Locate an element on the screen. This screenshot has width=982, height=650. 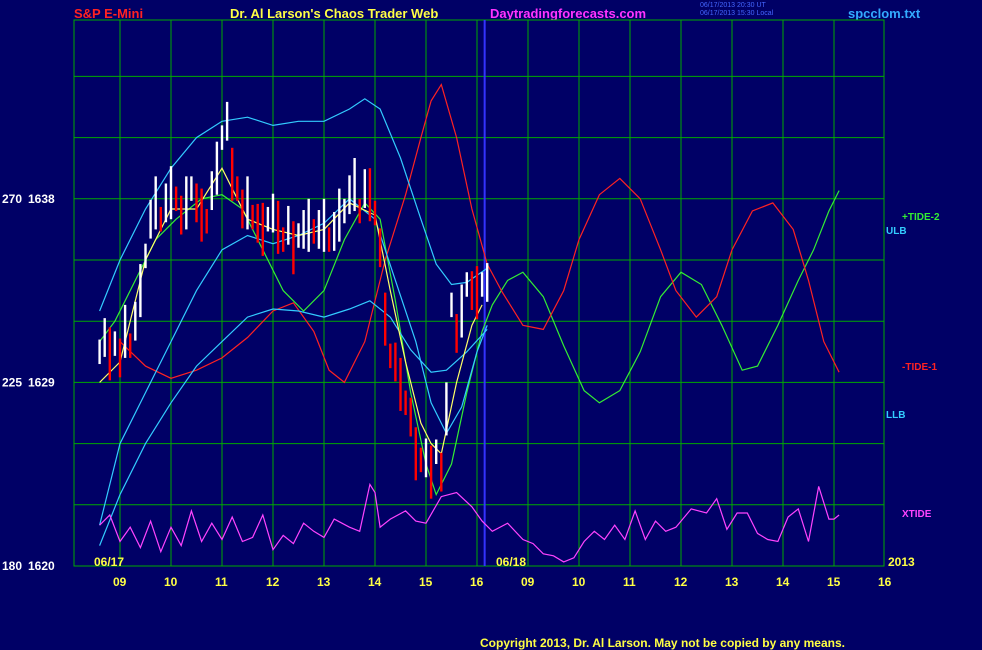
series-xtide is located at coordinates (469, 522).